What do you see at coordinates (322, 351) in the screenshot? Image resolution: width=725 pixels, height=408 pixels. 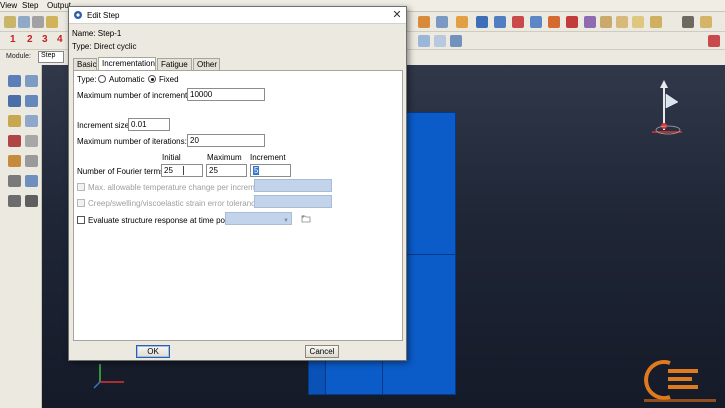 I see `cancel-button: Cancel` at bounding box center [322, 351].